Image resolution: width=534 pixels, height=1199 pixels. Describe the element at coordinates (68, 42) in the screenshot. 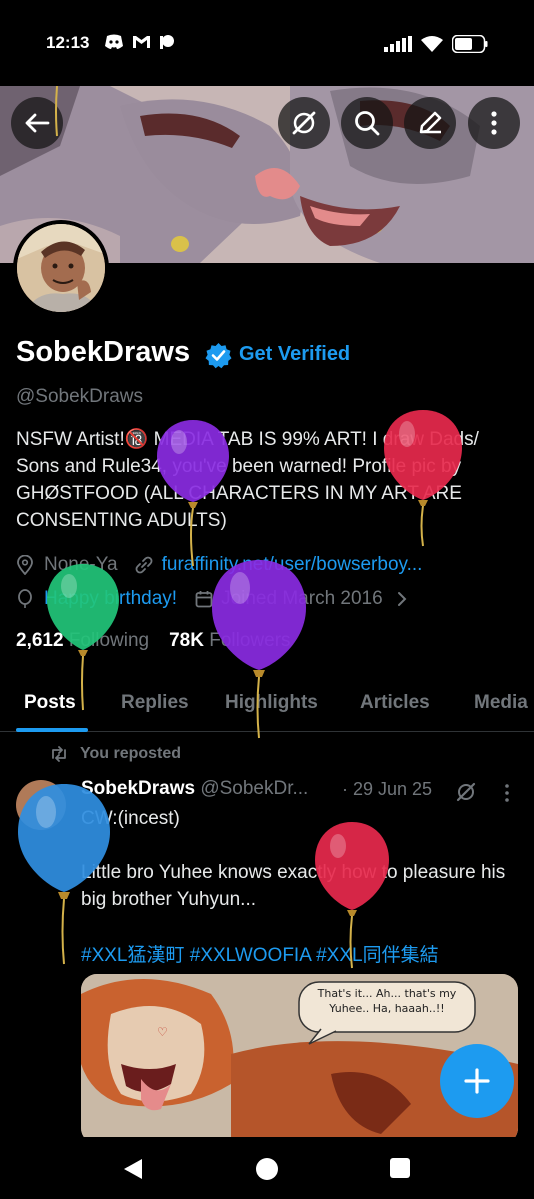

I see `status-time: 12:13` at that location.